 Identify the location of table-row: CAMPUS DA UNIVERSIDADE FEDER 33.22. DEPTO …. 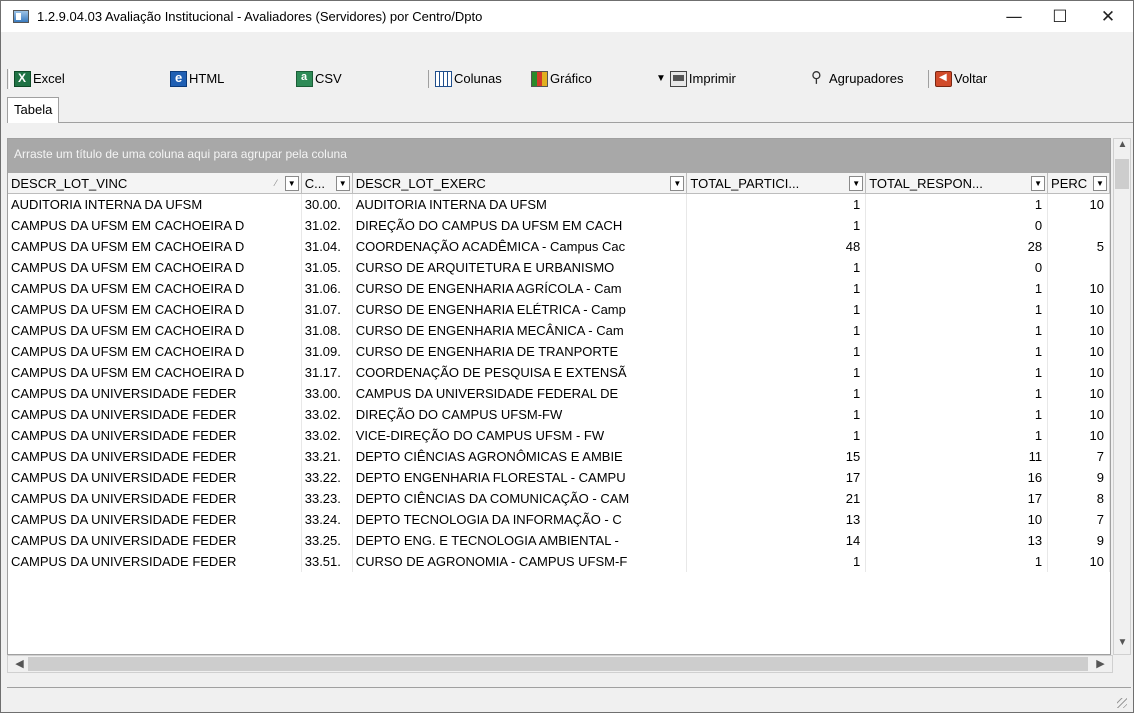
(559, 477).